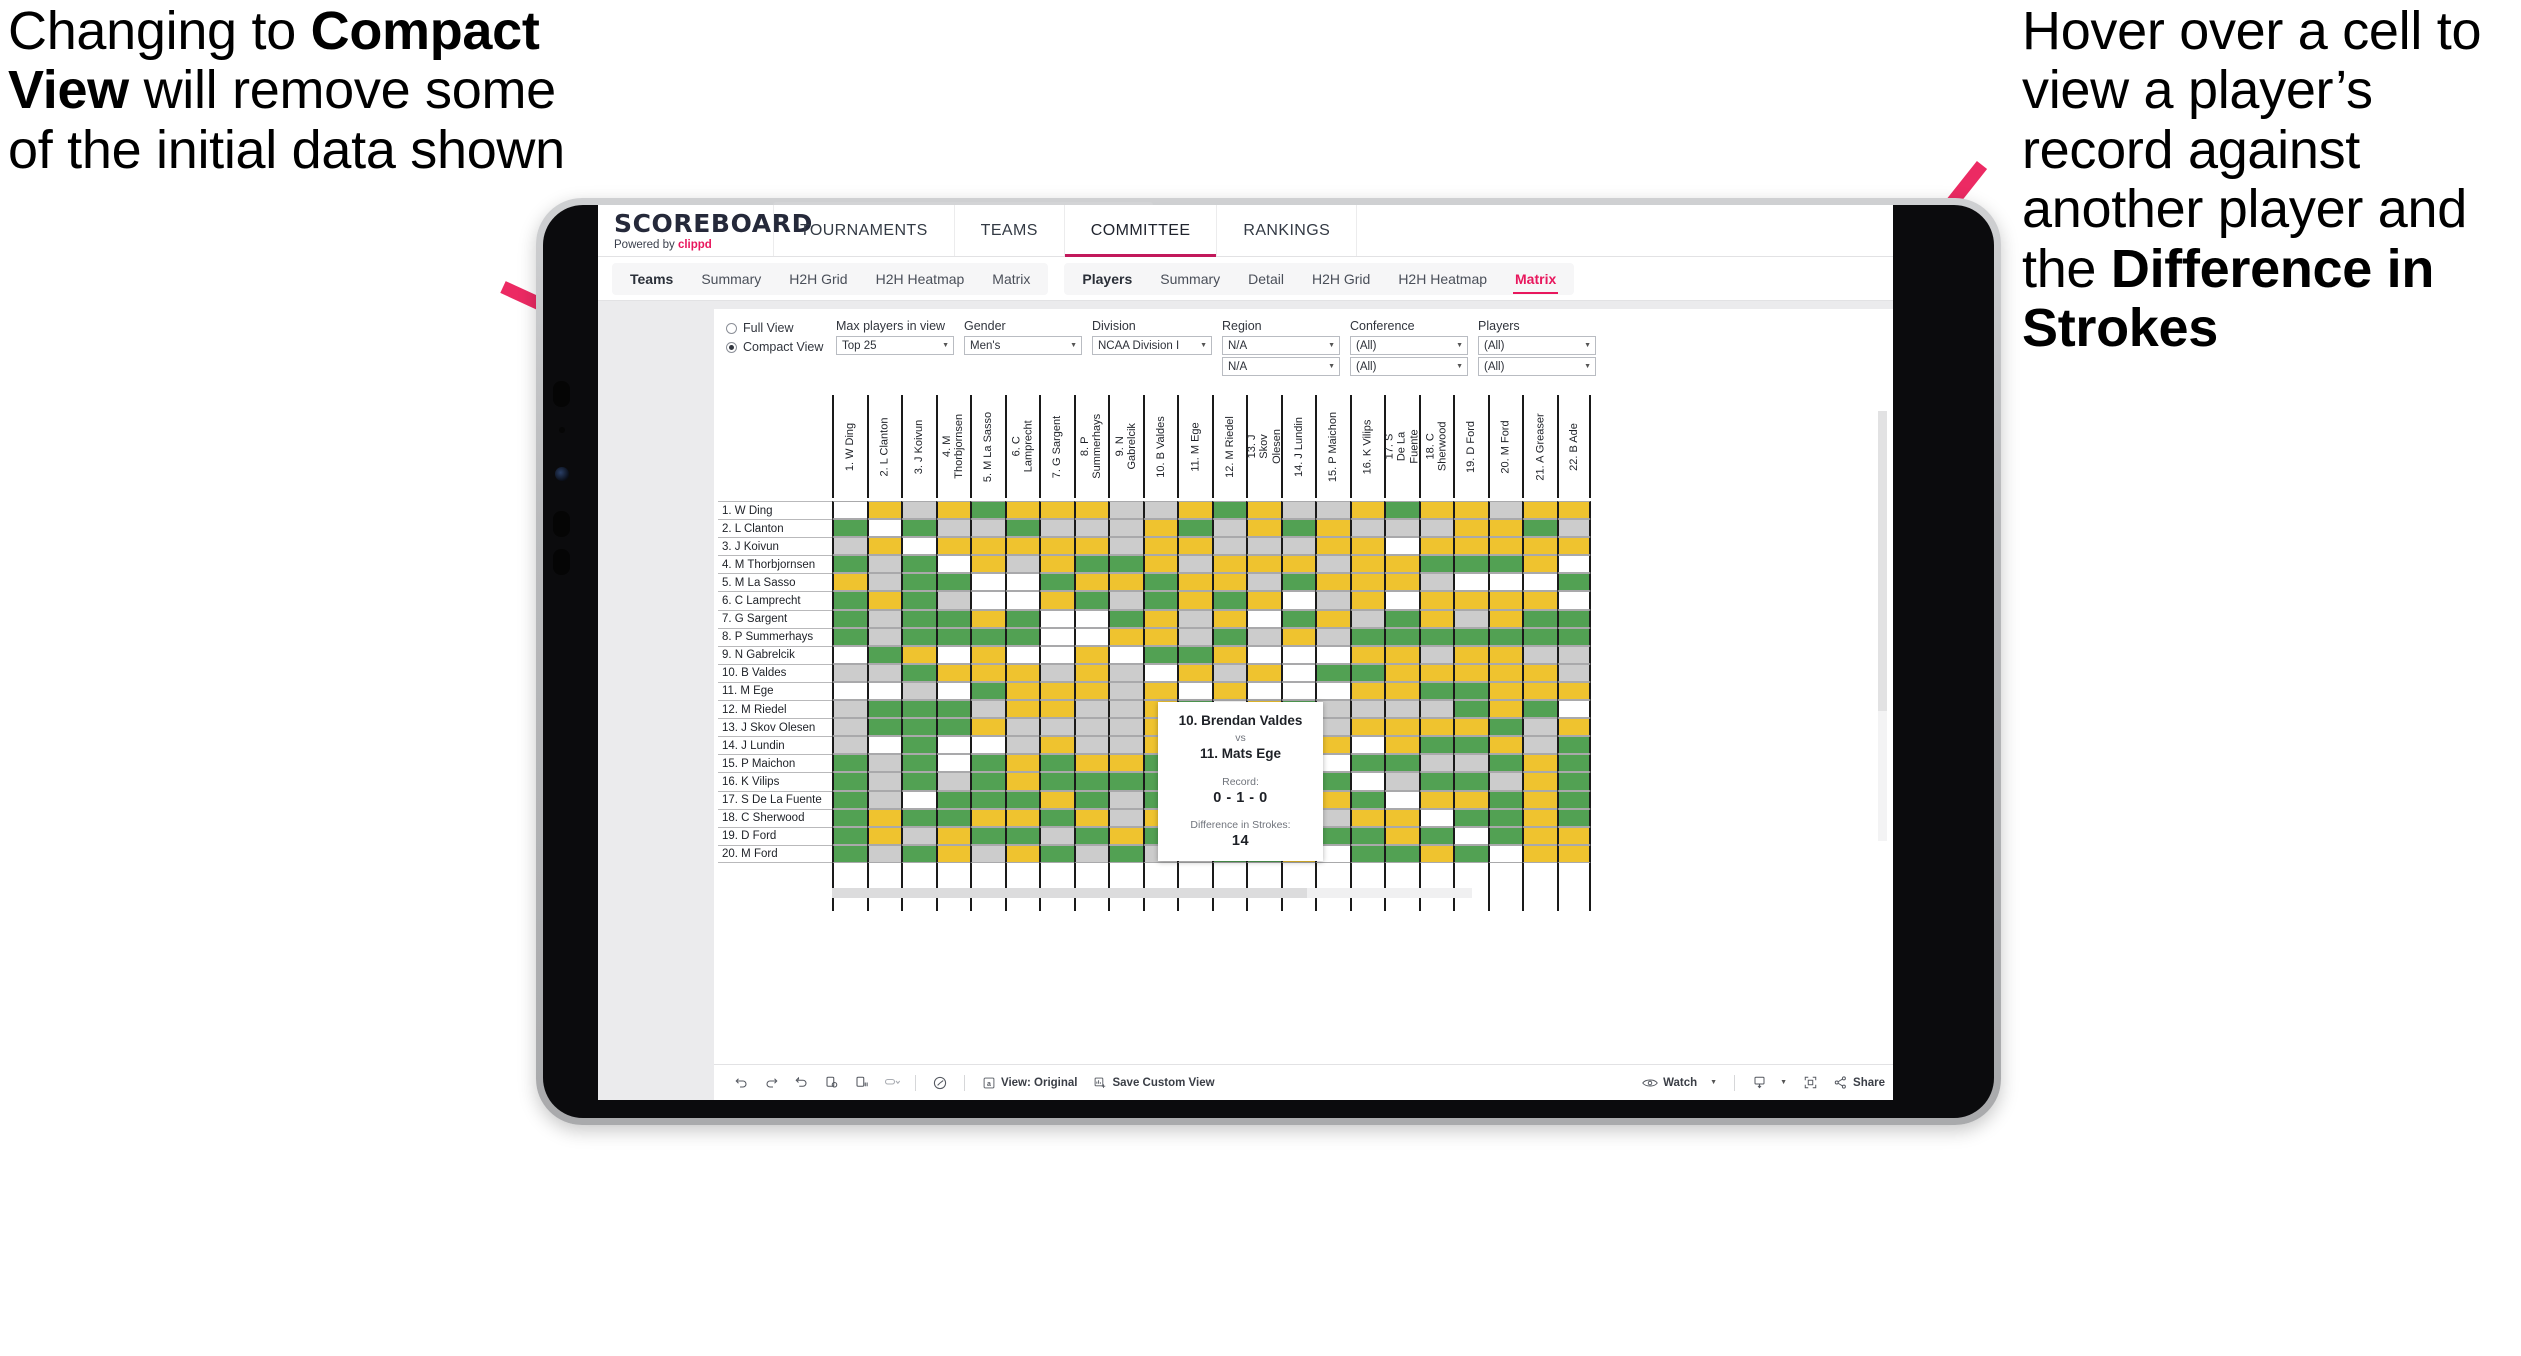 This screenshot has height=1356, width=2521. What do you see at coordinates (1152, 345) in the screenshot?
I see `filter-division-select: NCAA Division I ▼` at bounding box center [1152, 345].